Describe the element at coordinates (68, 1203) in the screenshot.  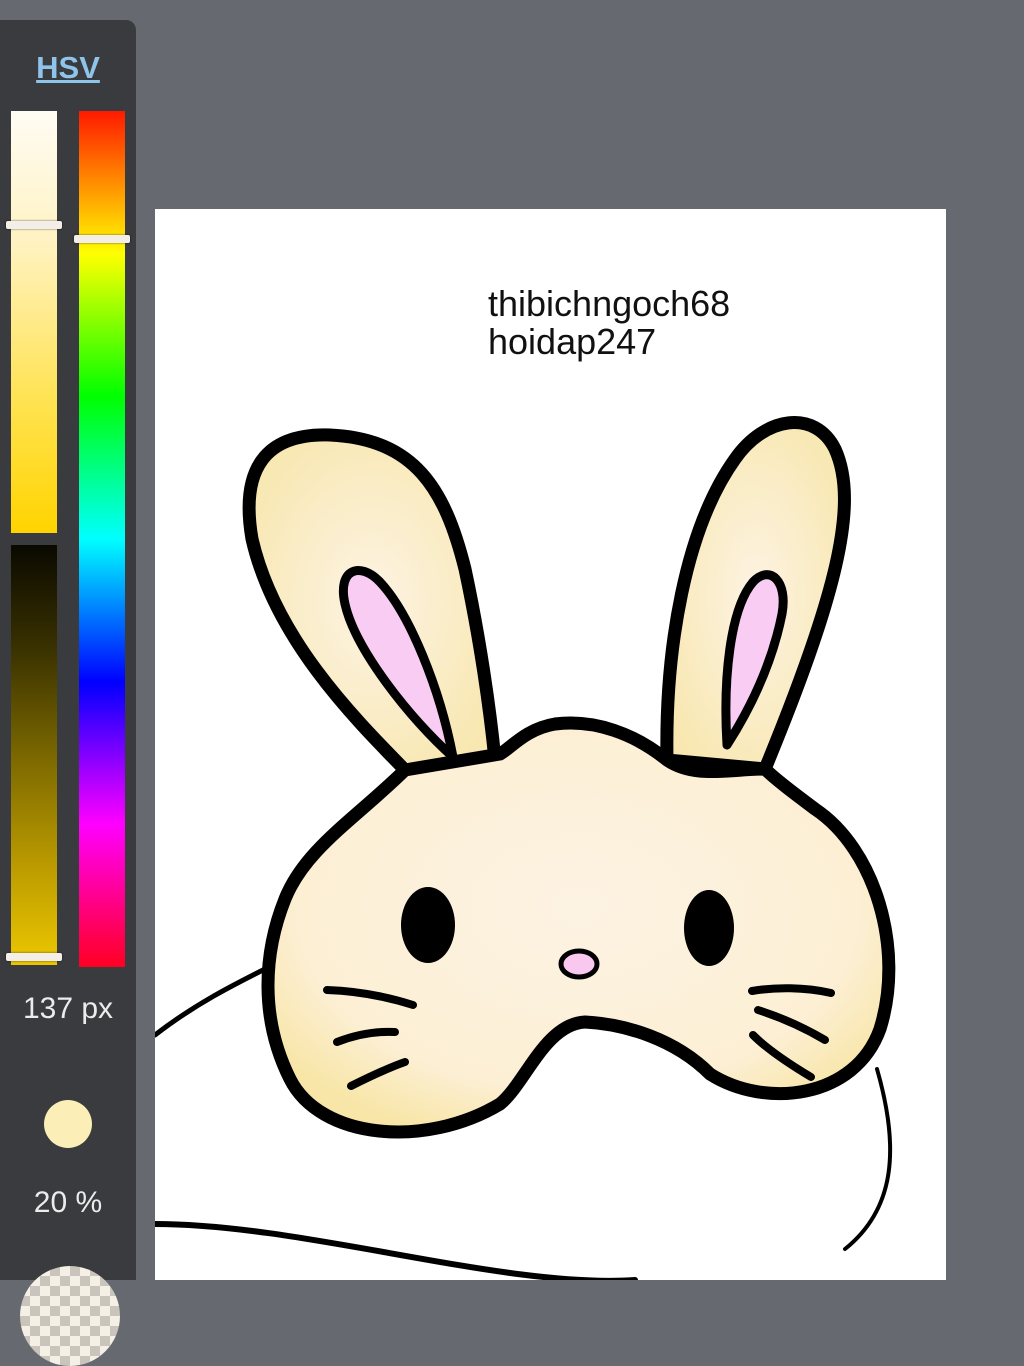
I see `opacity-value: 20 %` at that location.